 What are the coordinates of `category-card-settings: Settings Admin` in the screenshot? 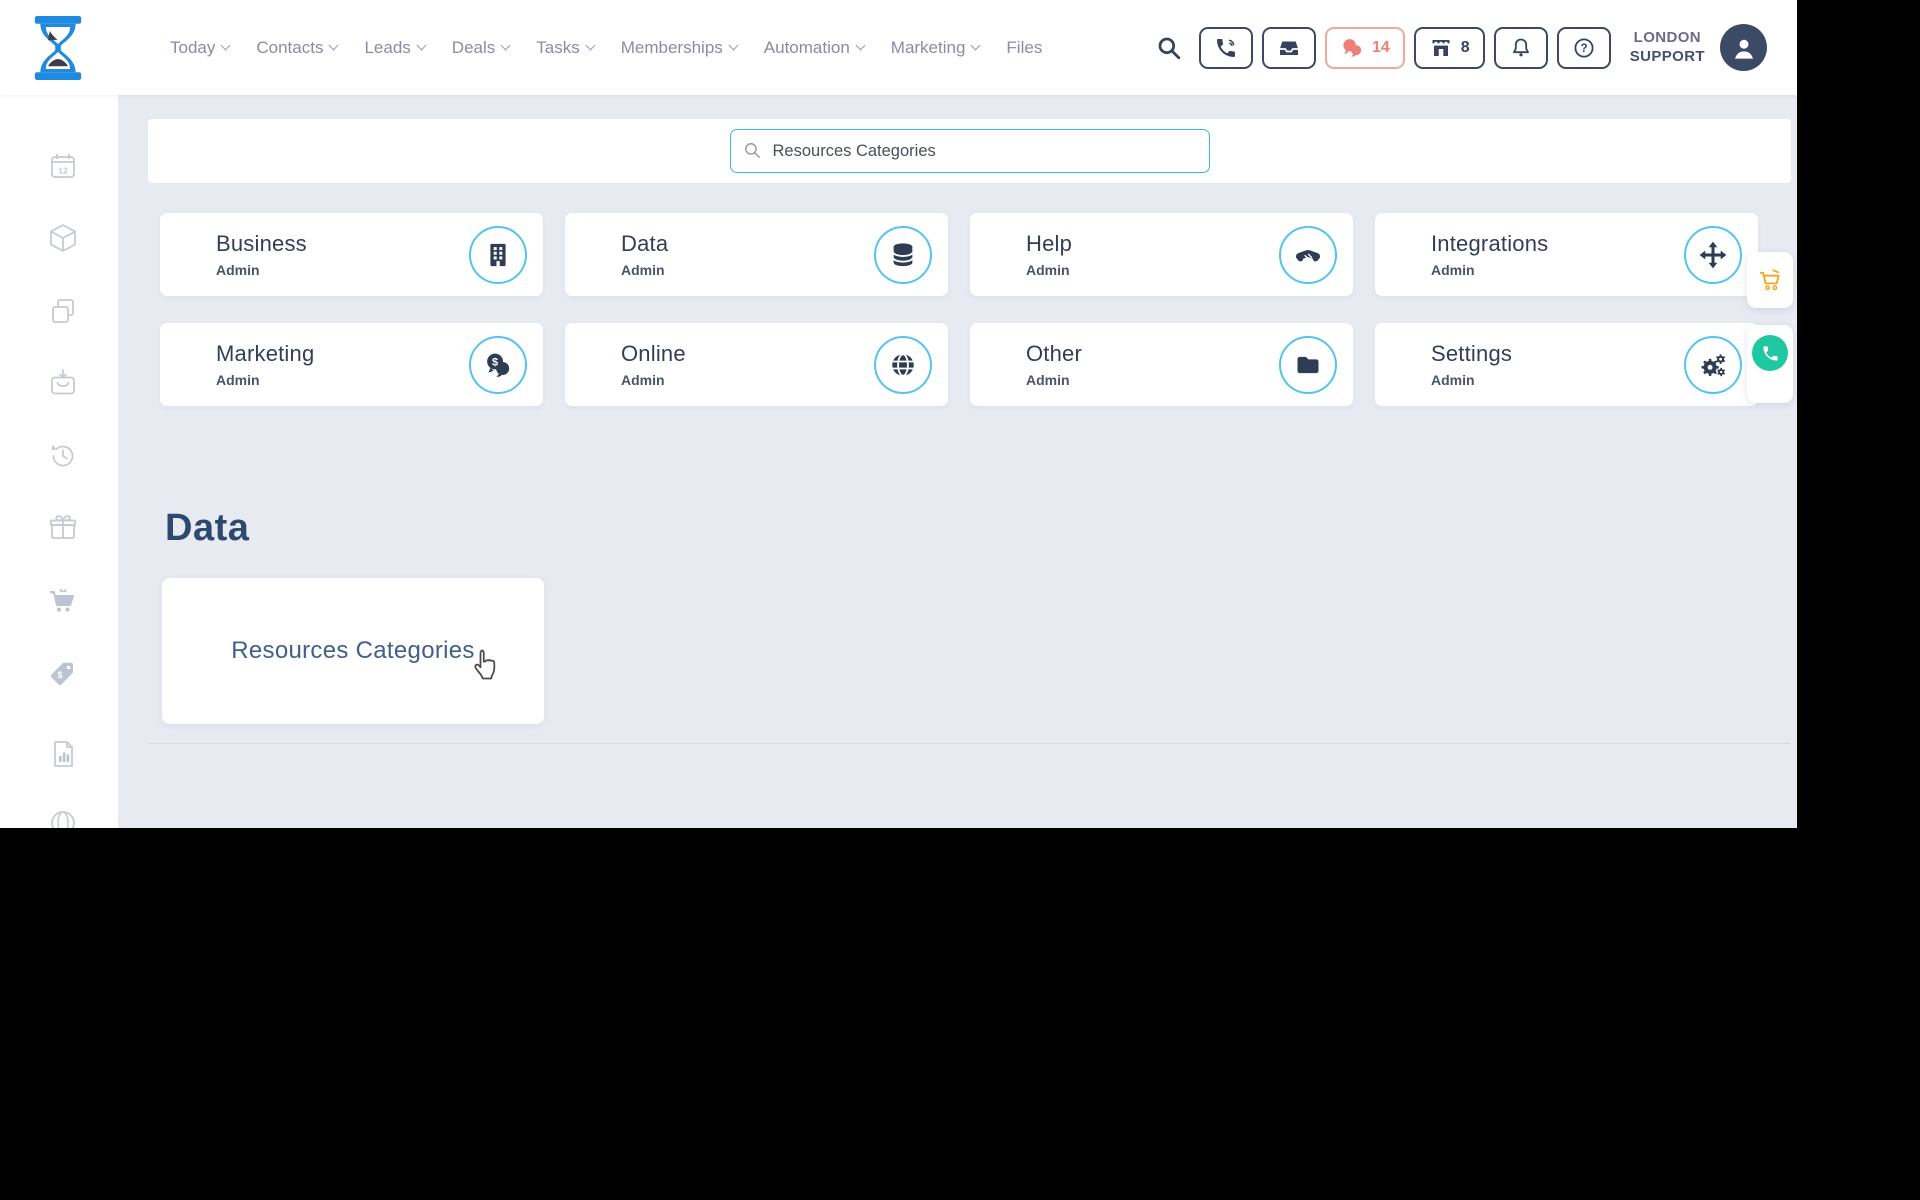 It's located at (1566, 364).